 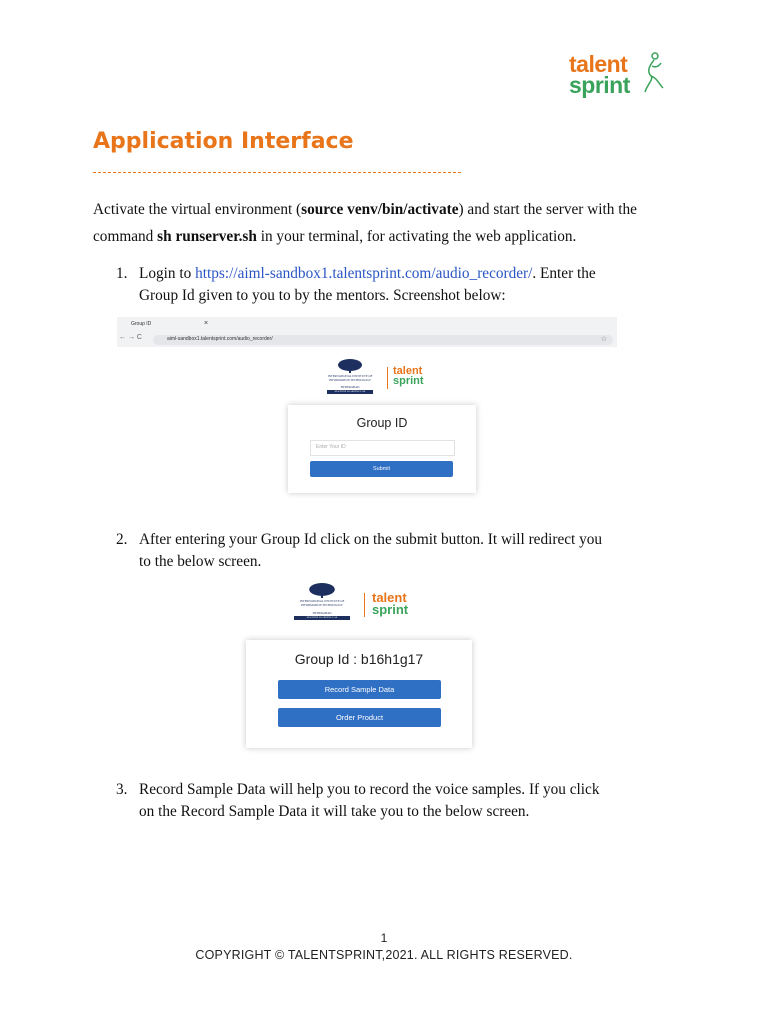 I want to click on record-sample-data-button: Record Sample Data, so click(x=359, y=689).